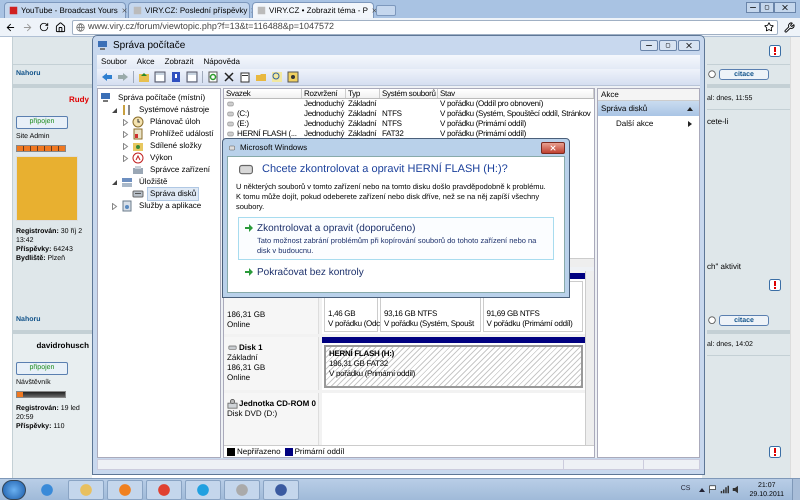  What do you see at coordinates (252, 413) in the screenshot?
I see `disk-info: Disk DVD (D:)` at bounding box center [252, 413].